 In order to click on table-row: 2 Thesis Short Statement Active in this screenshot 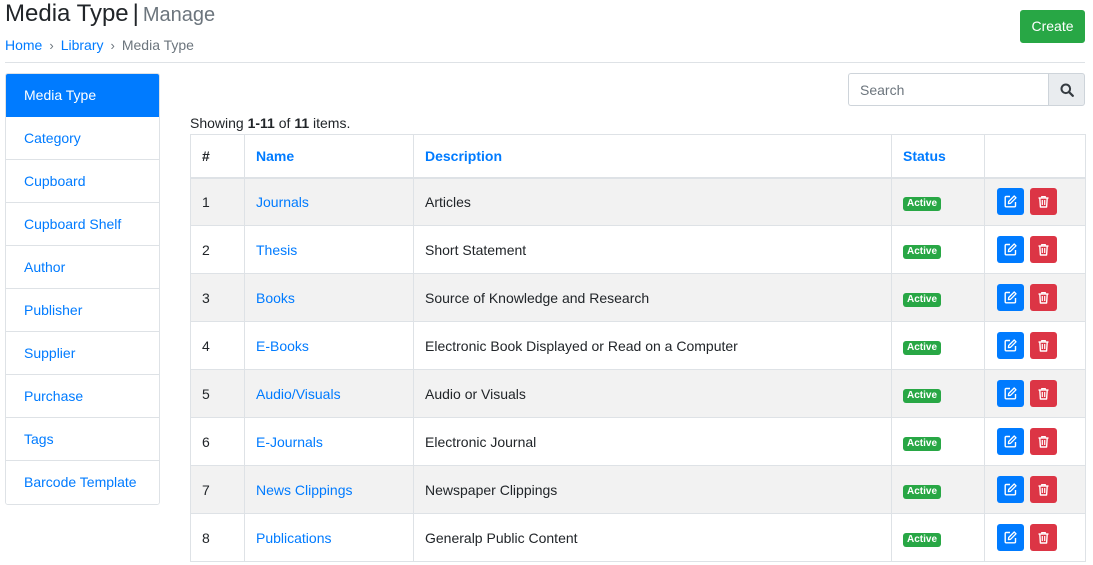, I will do `click(638, 249)`.